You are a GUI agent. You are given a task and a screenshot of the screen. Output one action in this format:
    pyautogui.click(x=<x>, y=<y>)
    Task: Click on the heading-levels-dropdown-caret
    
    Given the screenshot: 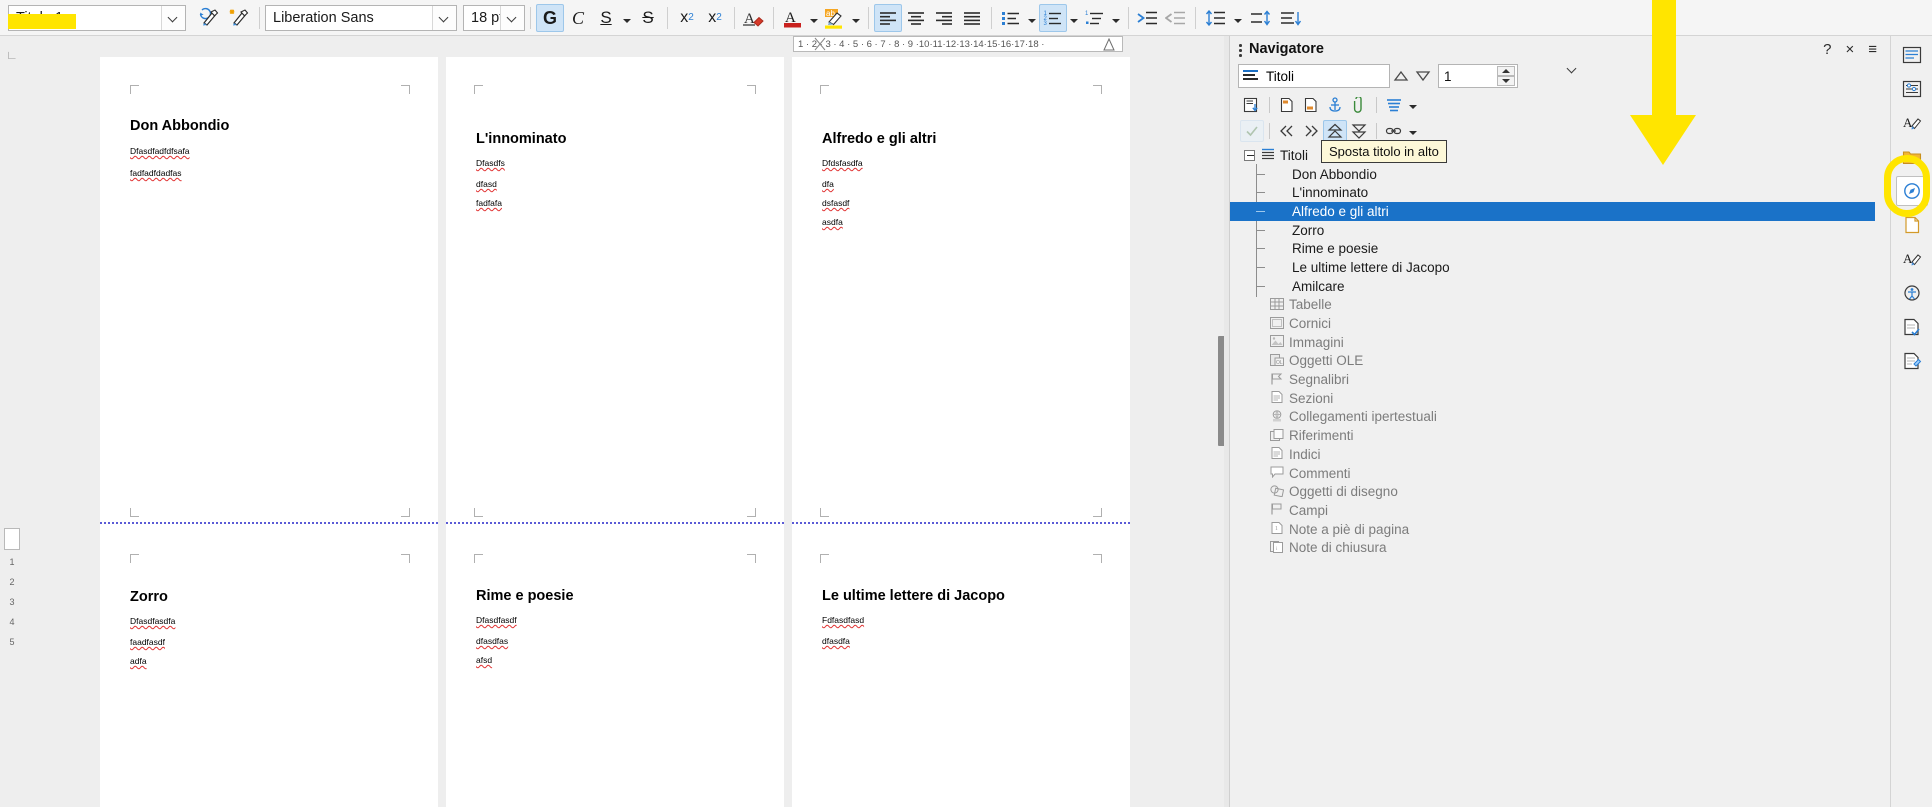 What is the action you would take?
    pyautogui.click(x=1413, y=105)
    